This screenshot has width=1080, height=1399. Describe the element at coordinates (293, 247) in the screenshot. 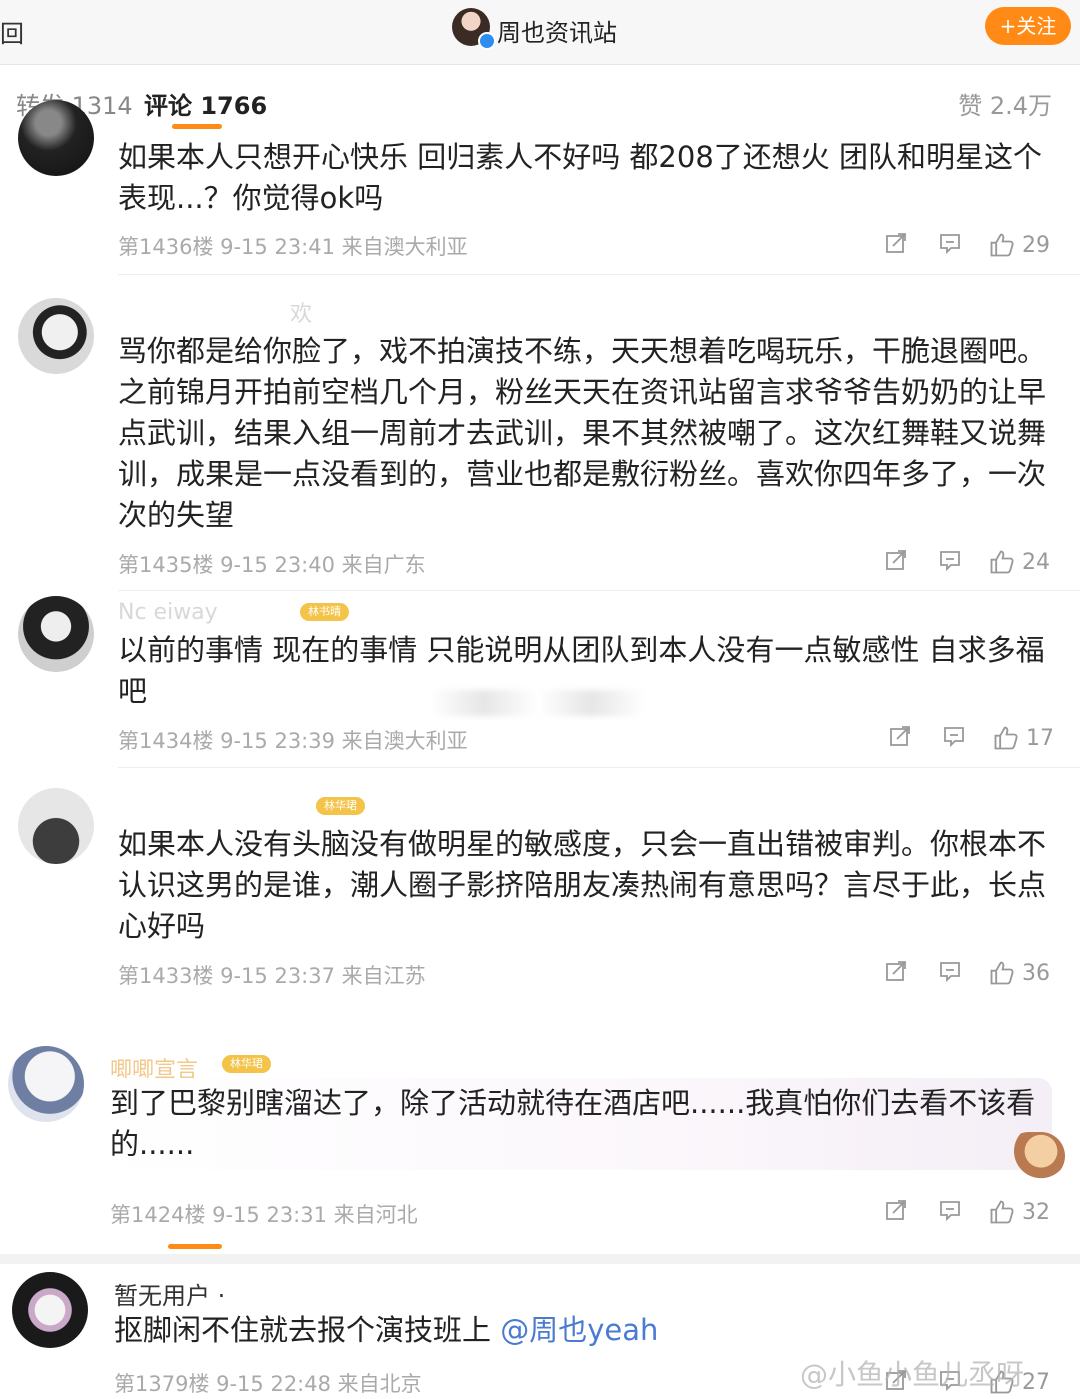

I see `comment-meta: 第1436楼 9-15 23:41 来自澳大利亚` at that location.